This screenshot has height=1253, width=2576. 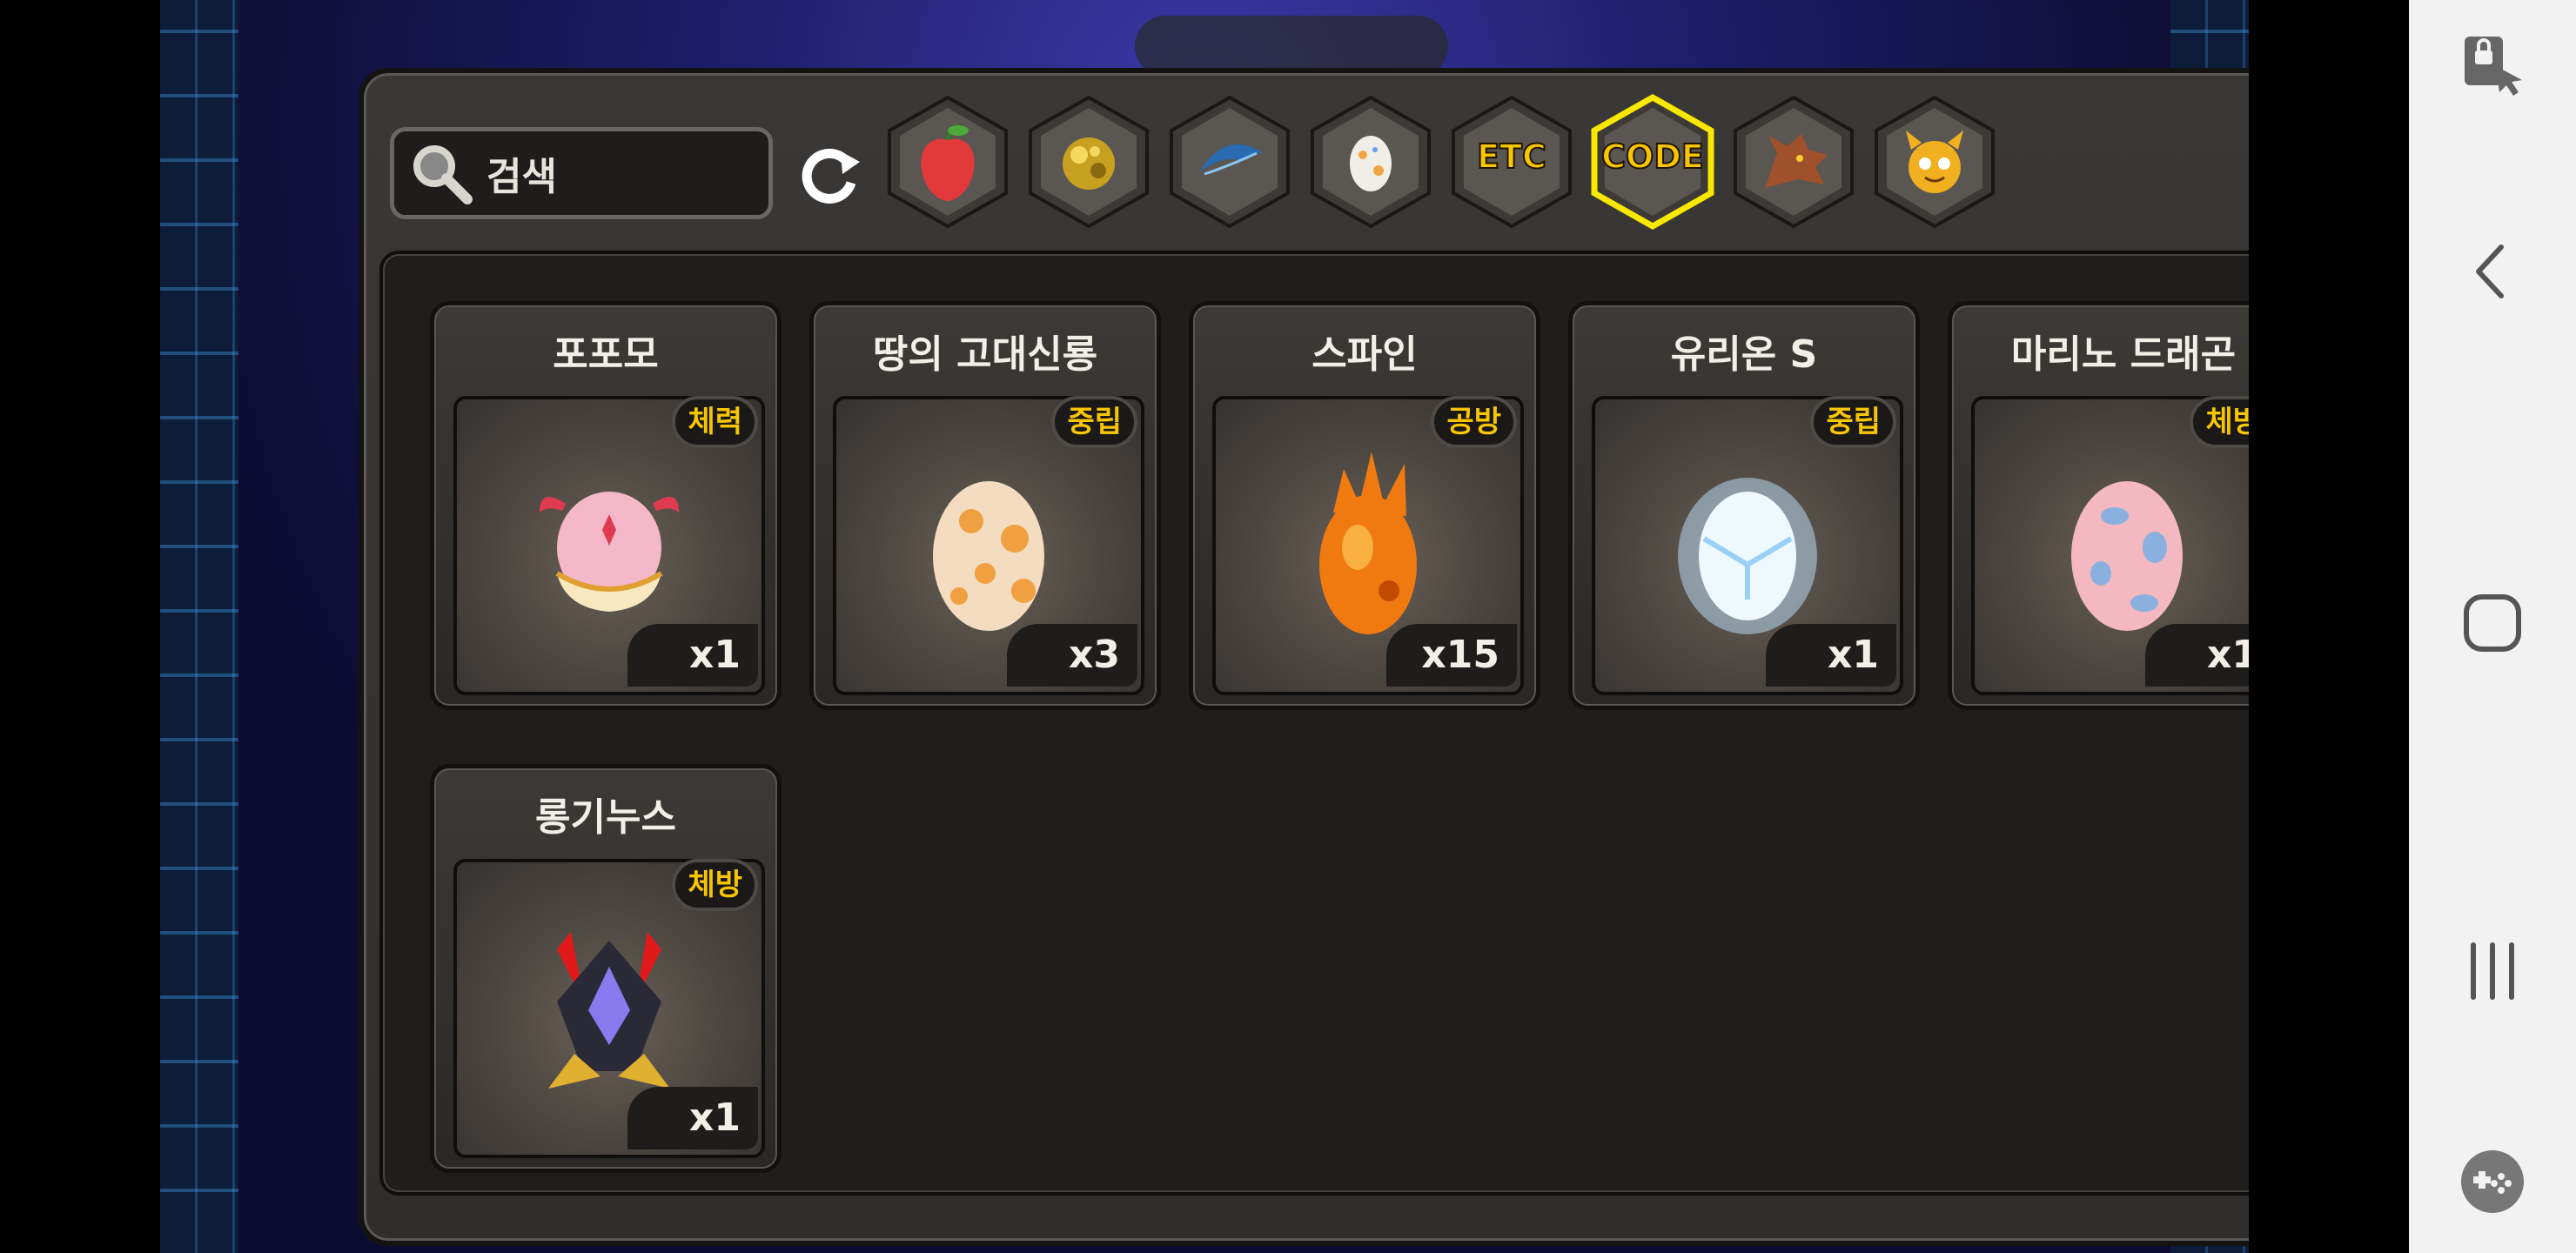 What do you see at coordinates (2123, 354) in the screenshot?
I see `item-name: 마리노 드래곤` at bounding box center [2123, 354].